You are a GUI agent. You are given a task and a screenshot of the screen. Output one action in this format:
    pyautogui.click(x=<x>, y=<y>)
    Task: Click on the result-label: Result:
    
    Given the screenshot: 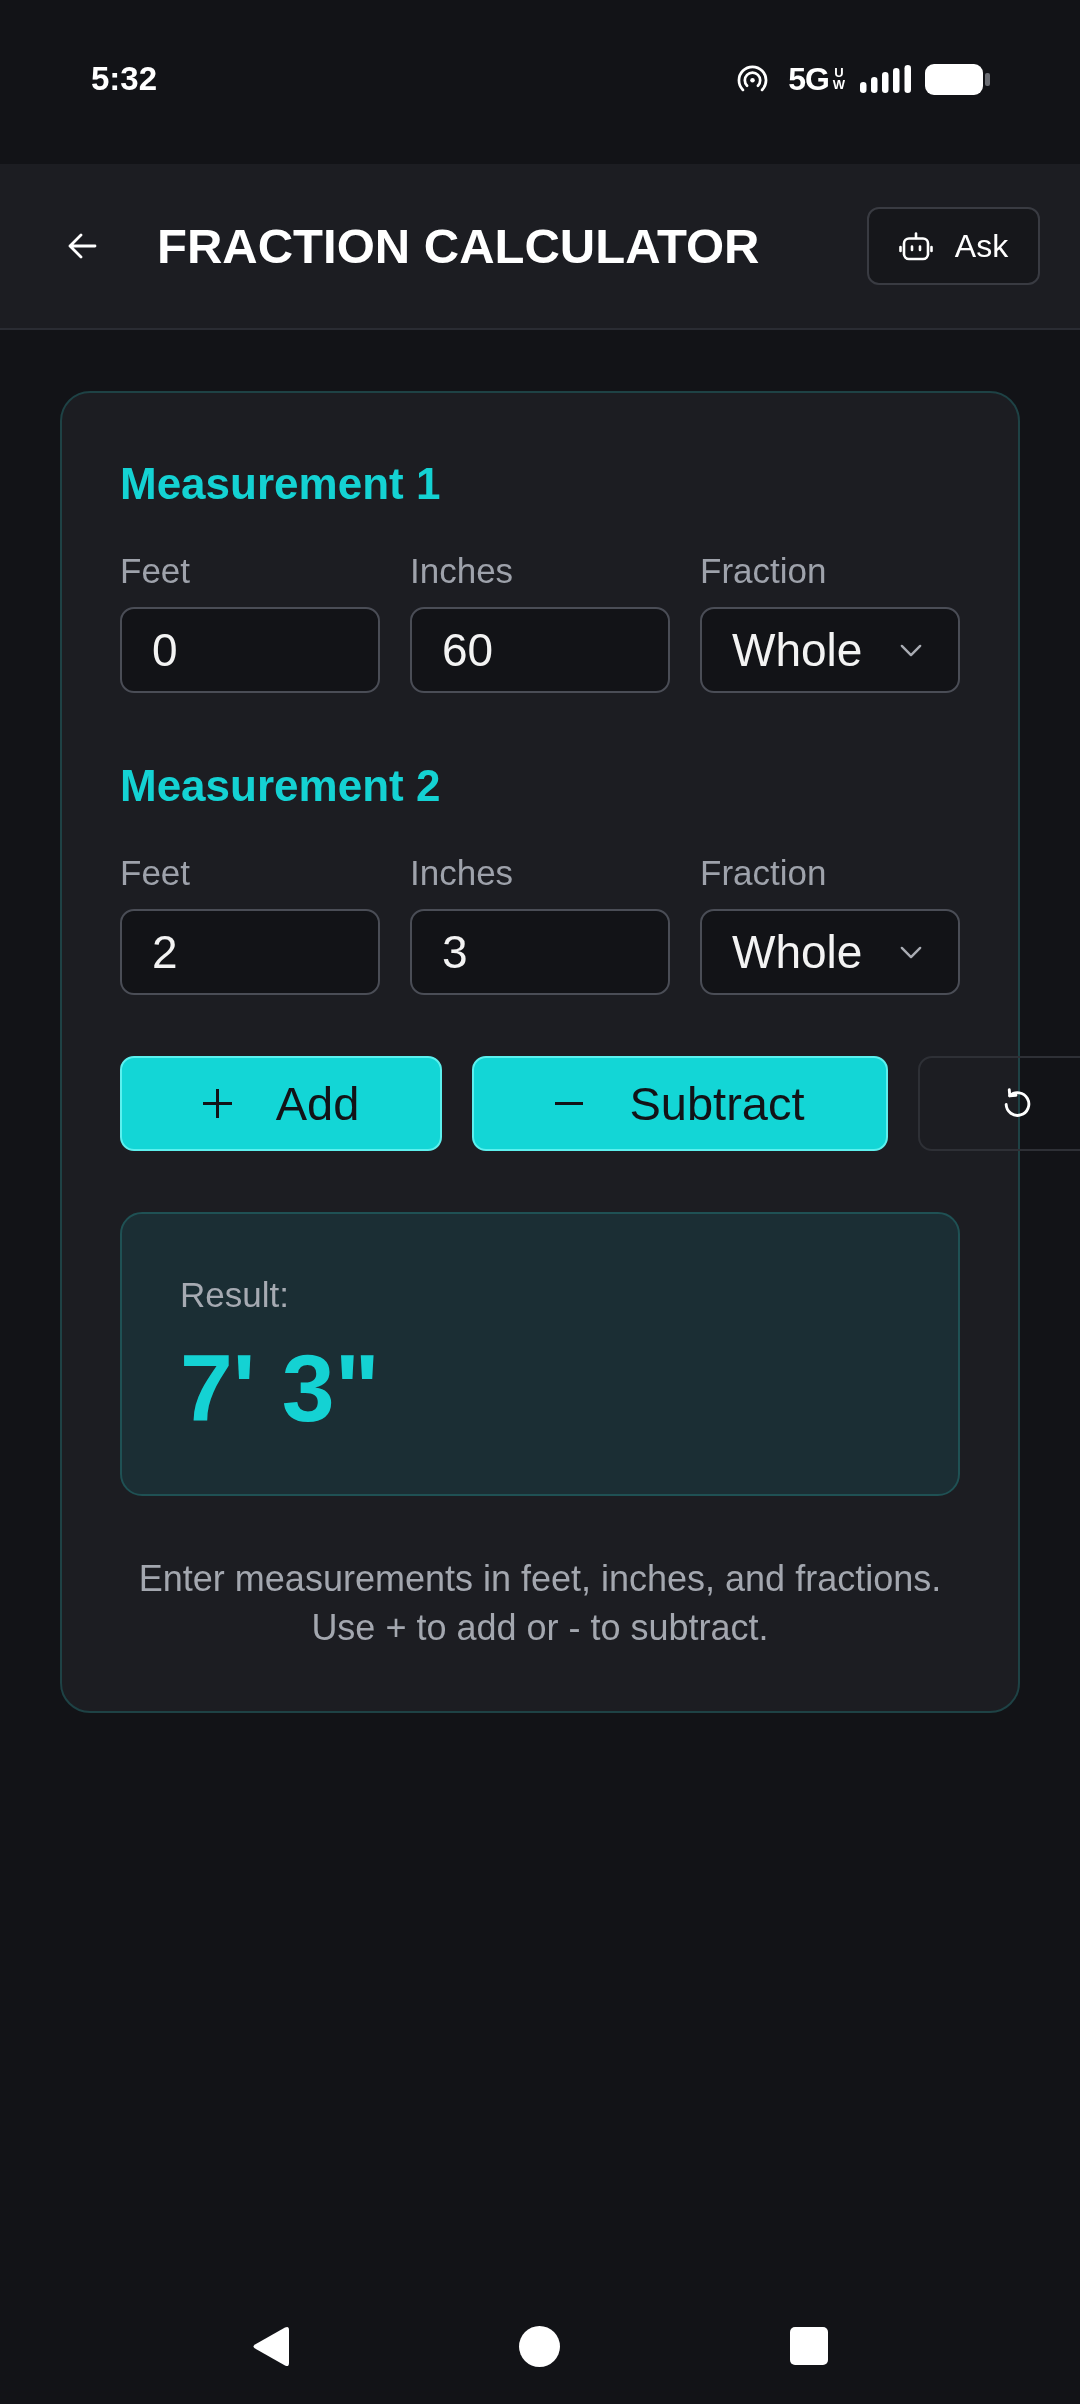 What is the action you would take?
    pyautogui.click(x=234, y=1295)
    